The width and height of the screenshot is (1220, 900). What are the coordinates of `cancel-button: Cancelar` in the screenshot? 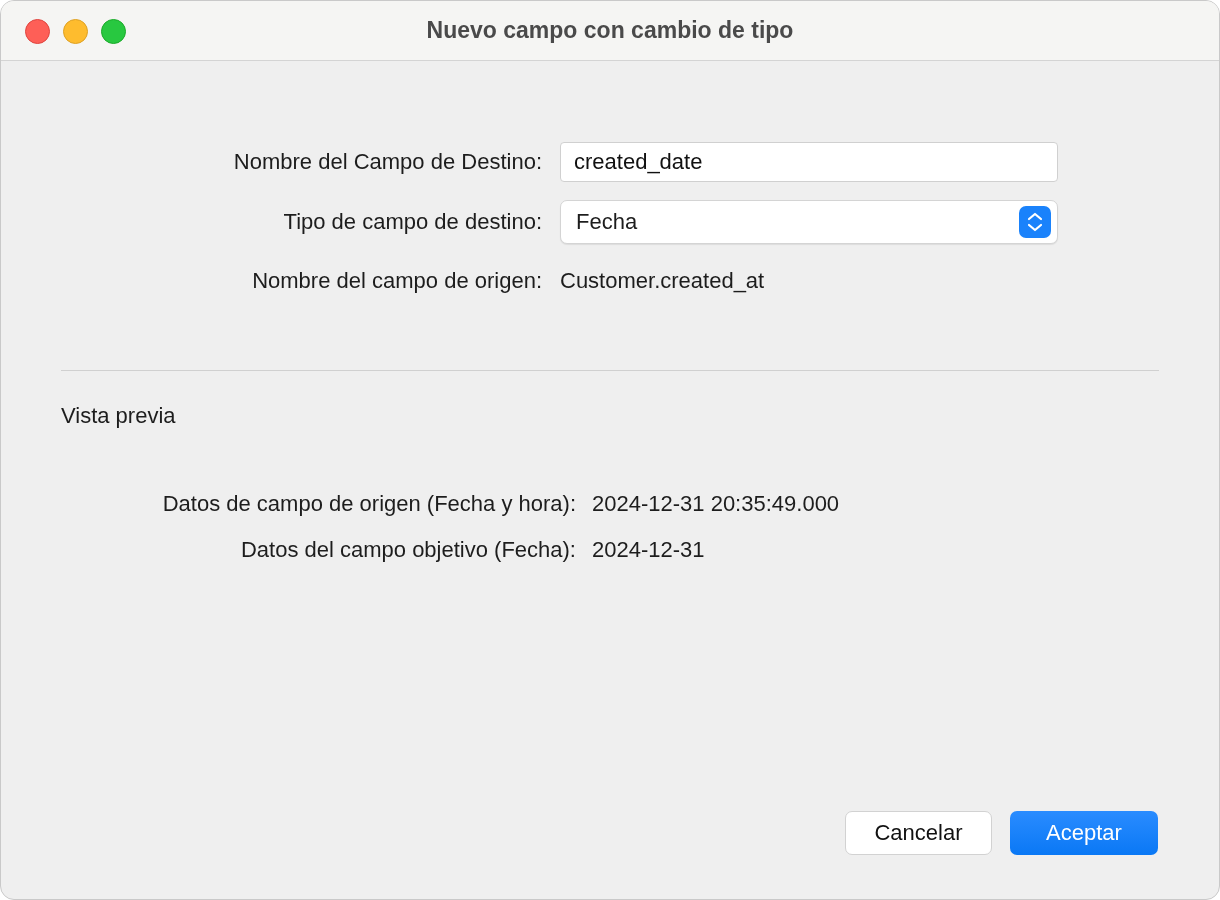 It's located at (918, 833).